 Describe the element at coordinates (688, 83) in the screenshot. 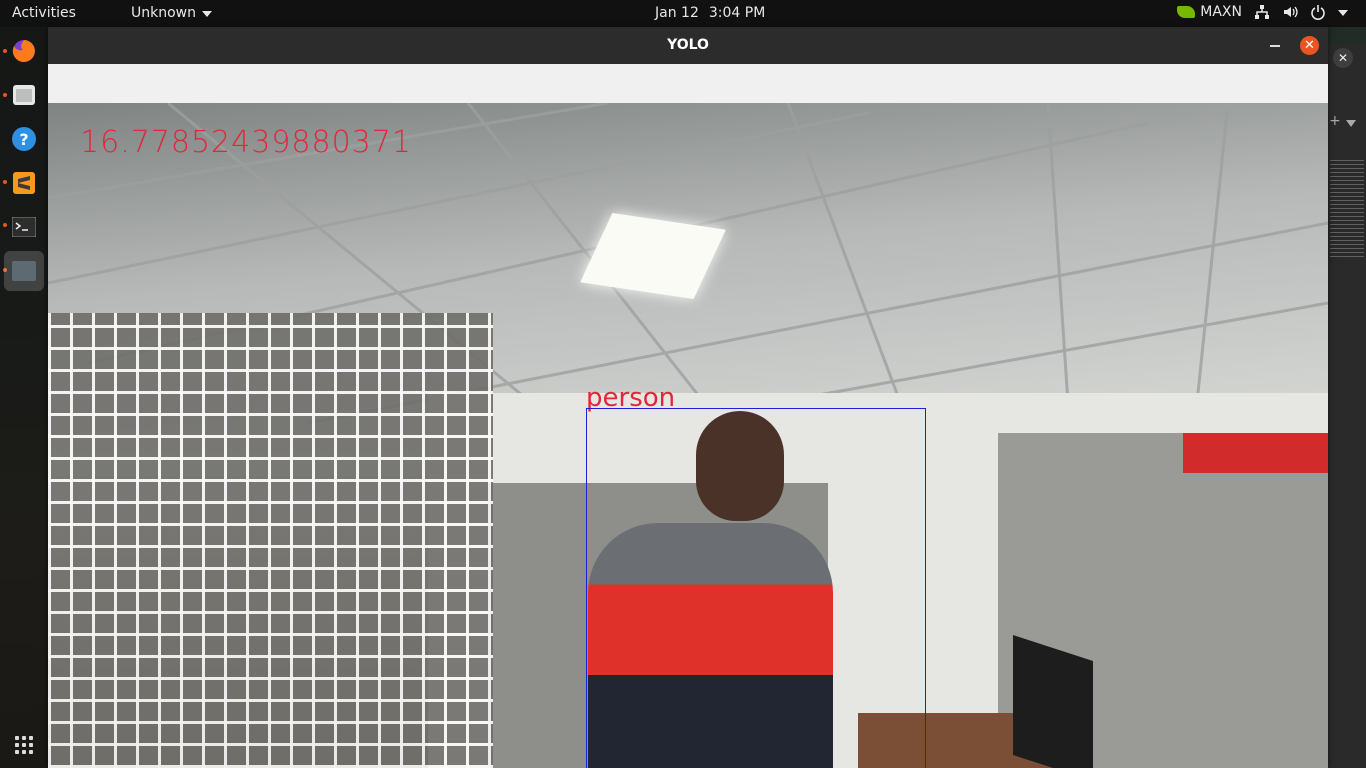

I see `window-toolbar` at that location.